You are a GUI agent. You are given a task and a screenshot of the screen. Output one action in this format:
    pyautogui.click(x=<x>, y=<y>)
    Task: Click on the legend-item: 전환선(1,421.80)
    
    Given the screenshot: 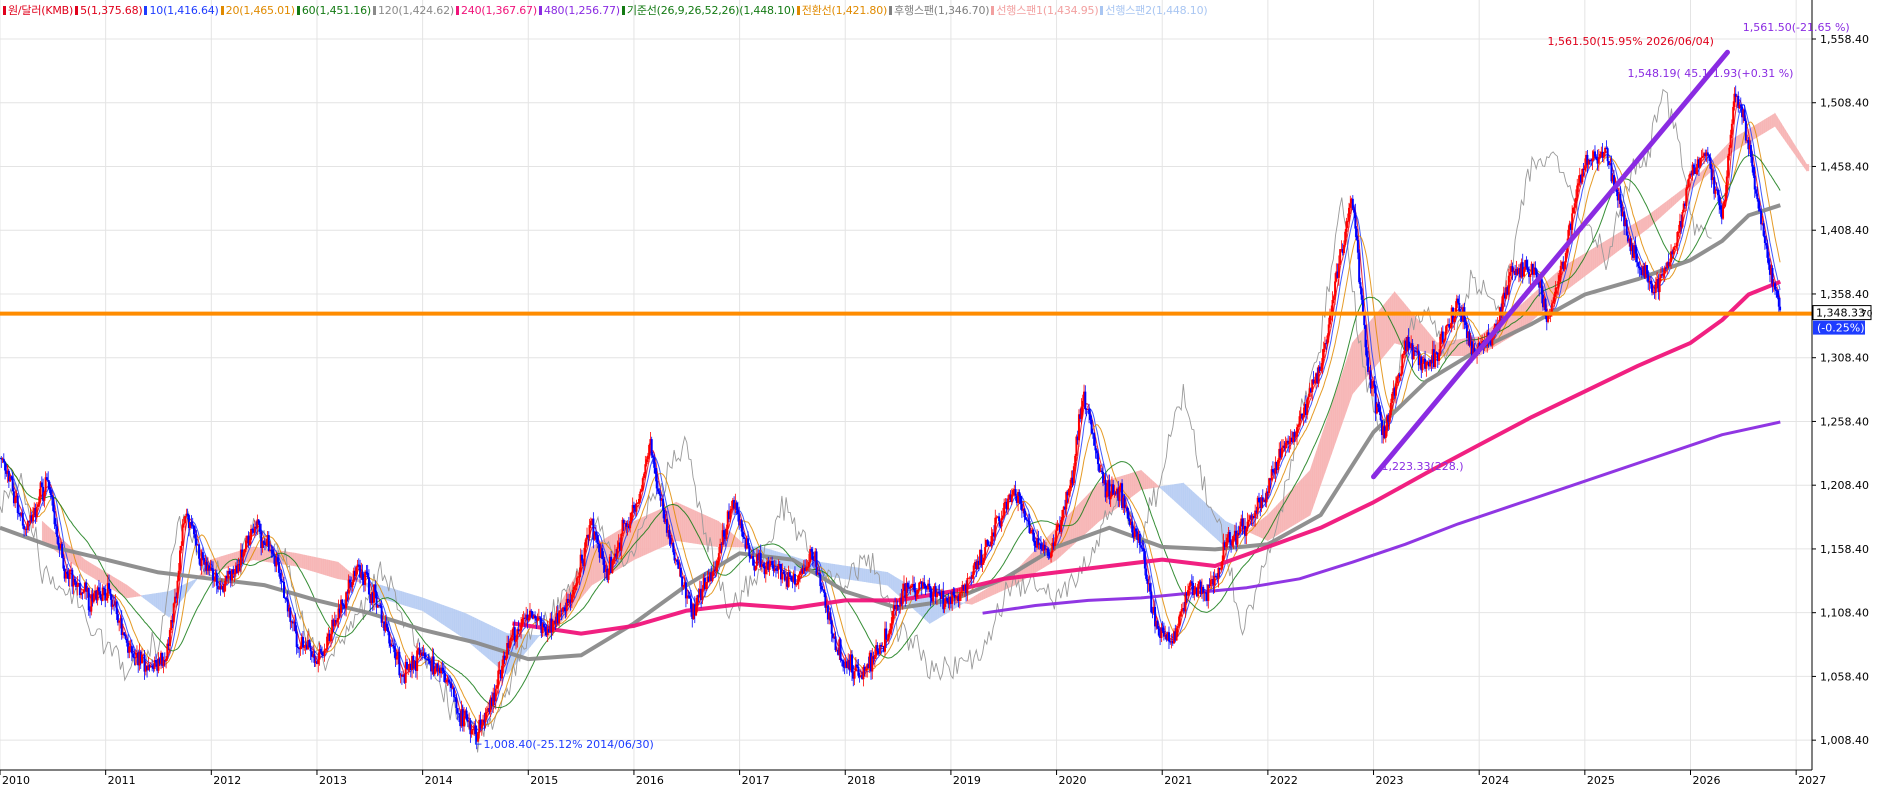 What is the action you would take?
    pyautogui.click(x=841, y=10)
    